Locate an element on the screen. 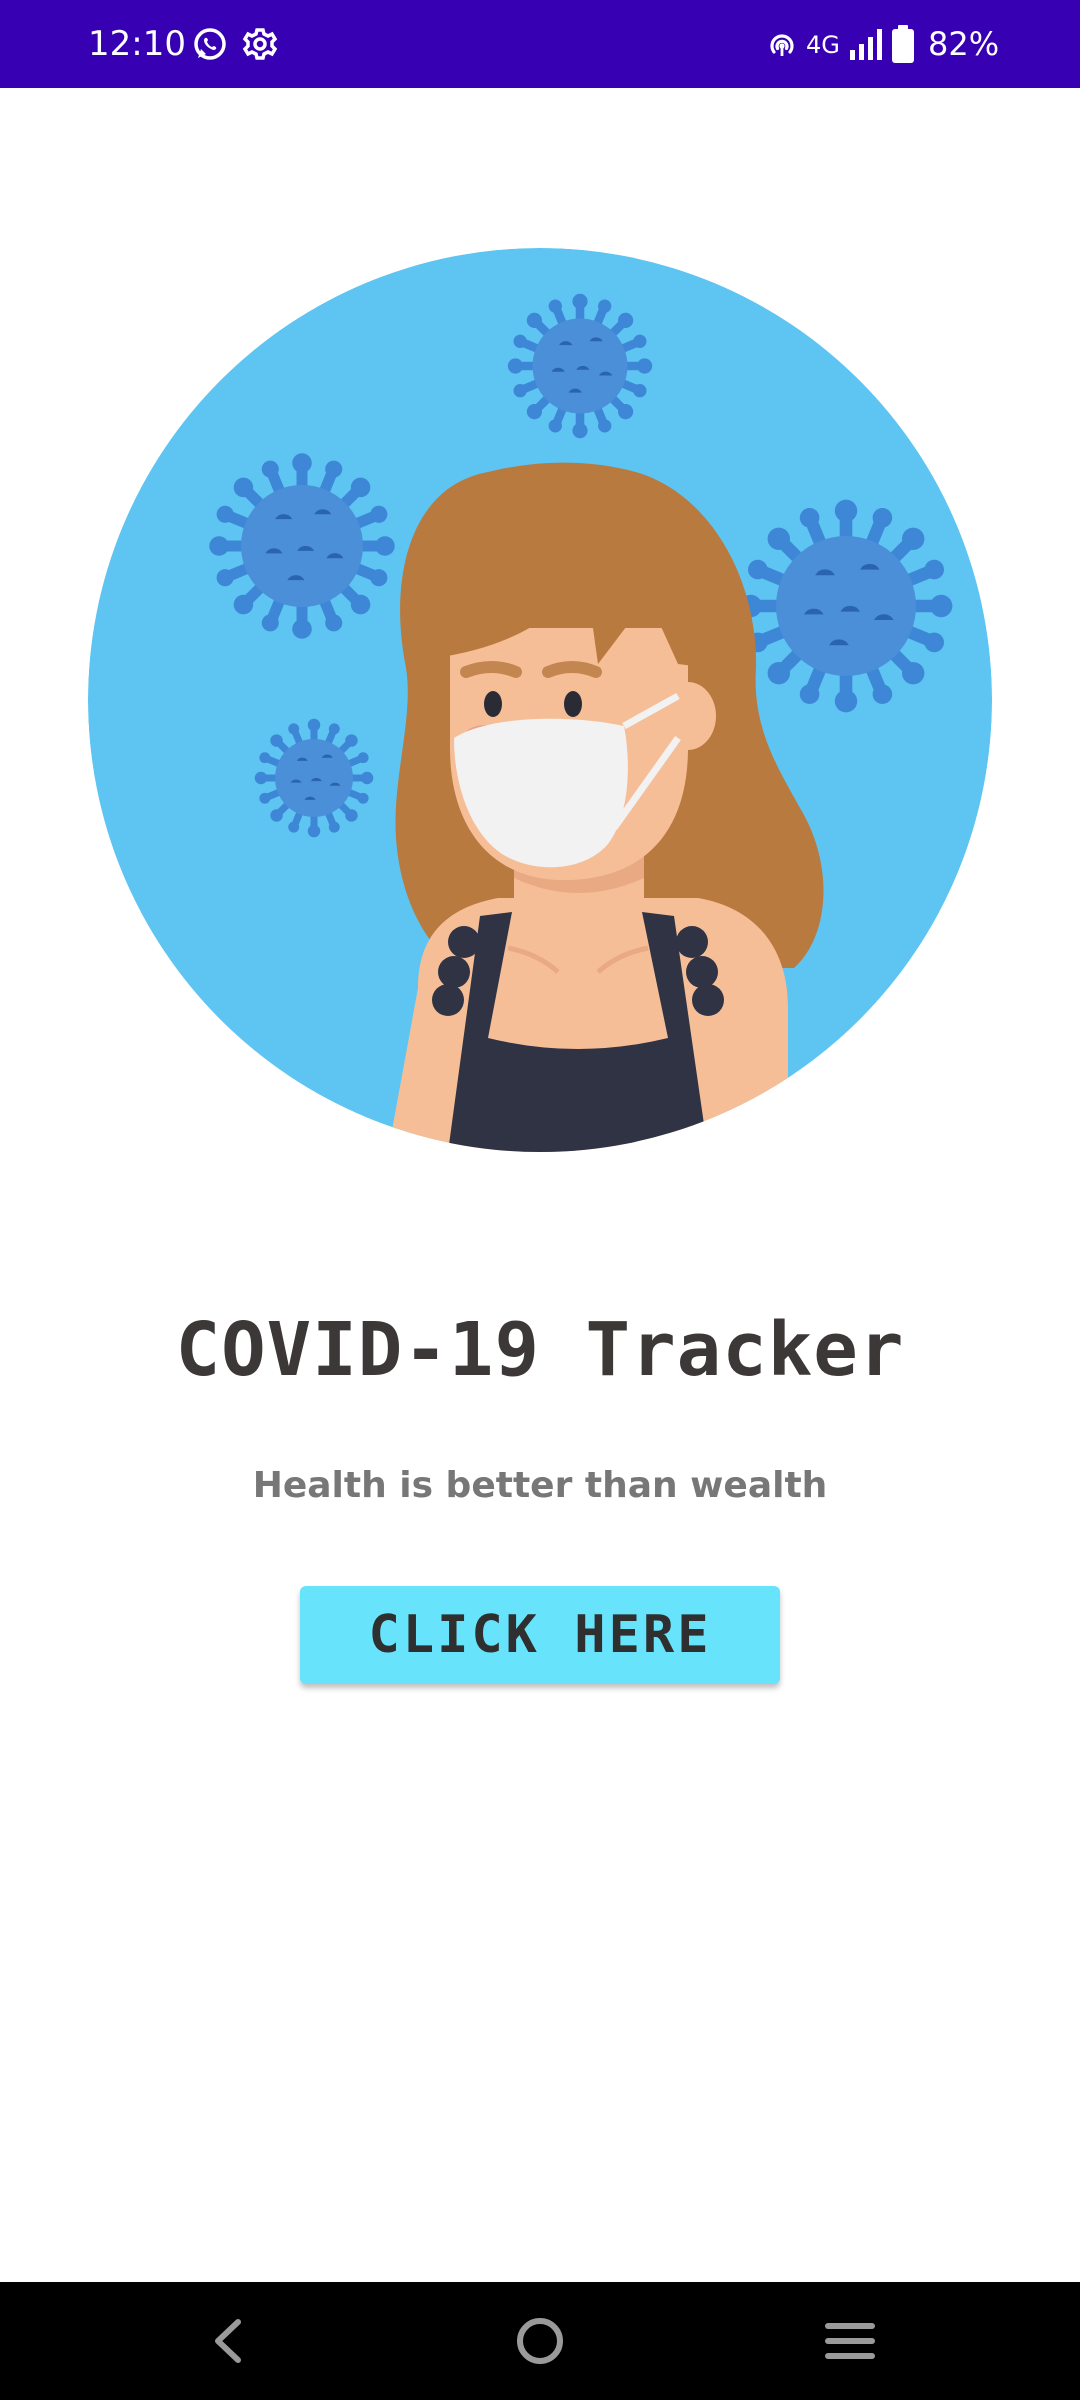  home-icon is located at coordinates (540, 2341).